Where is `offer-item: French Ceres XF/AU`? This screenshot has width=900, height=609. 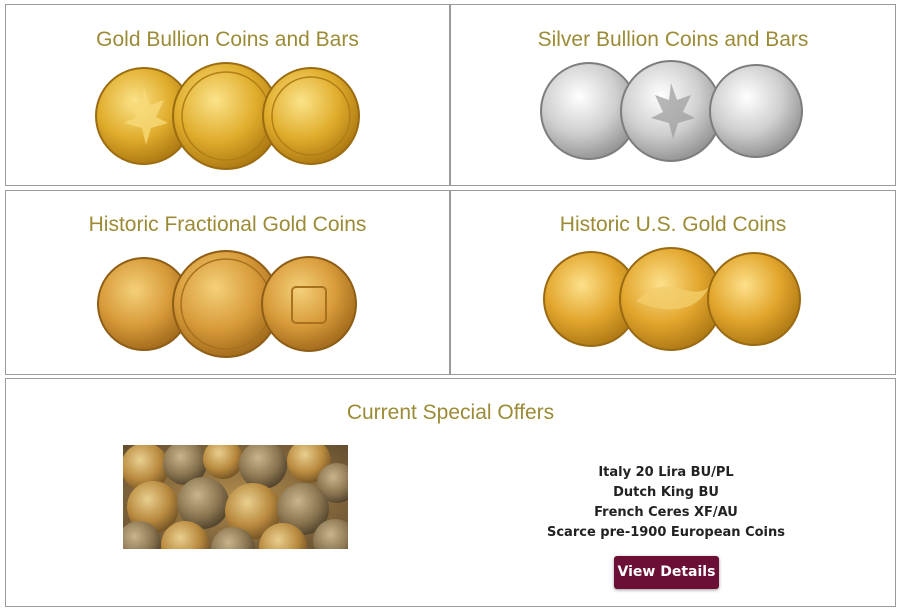 offer-item: French Ceres XF/AU is located at coordinates (666, 512).